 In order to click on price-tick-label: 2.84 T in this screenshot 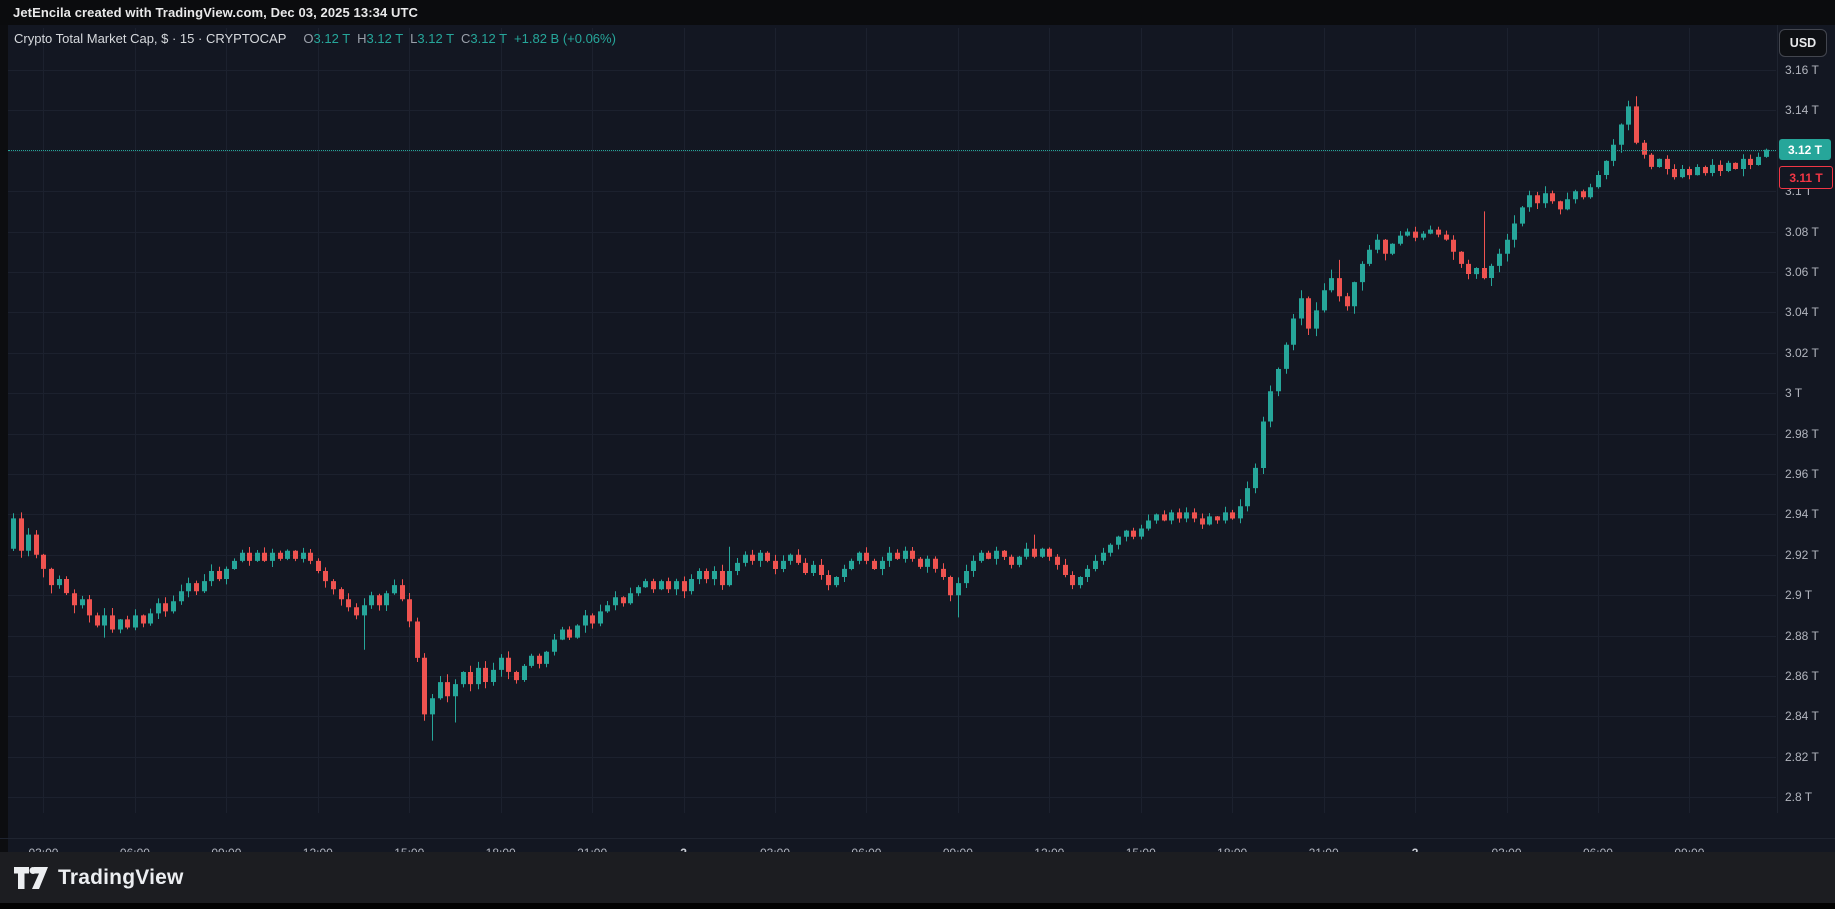, I will do `click(1802, 716)`.